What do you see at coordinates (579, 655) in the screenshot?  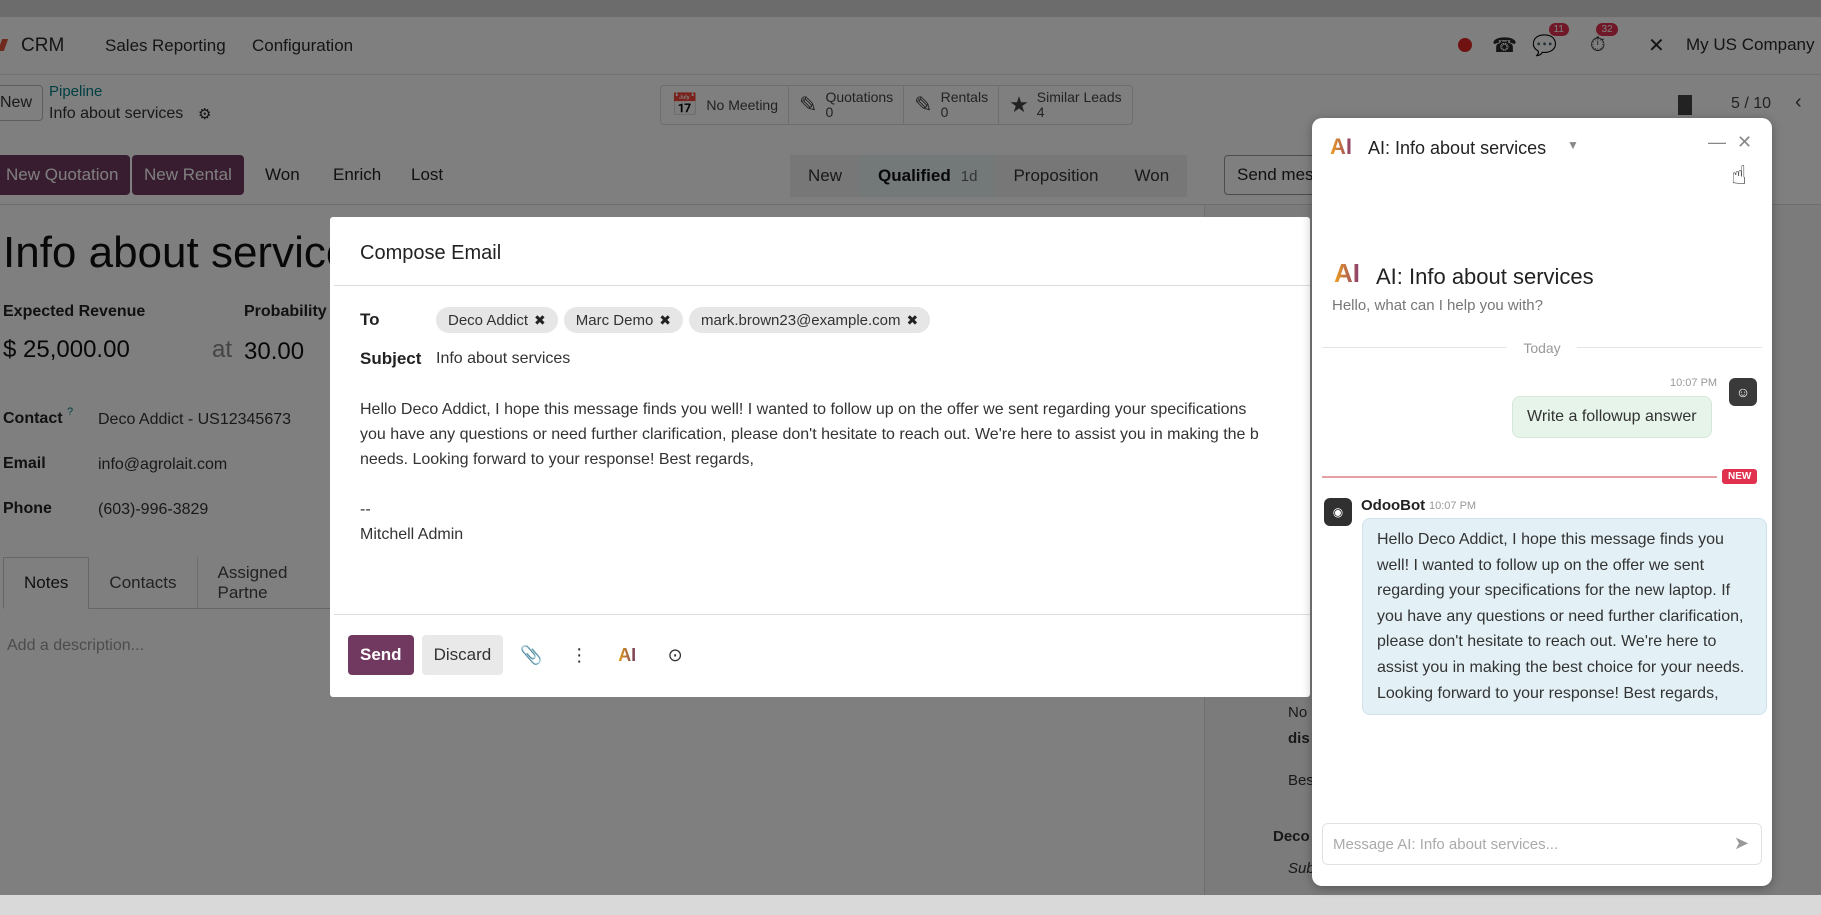 I see `more-options-icon: ⋮` at bounding box center [579, 655].